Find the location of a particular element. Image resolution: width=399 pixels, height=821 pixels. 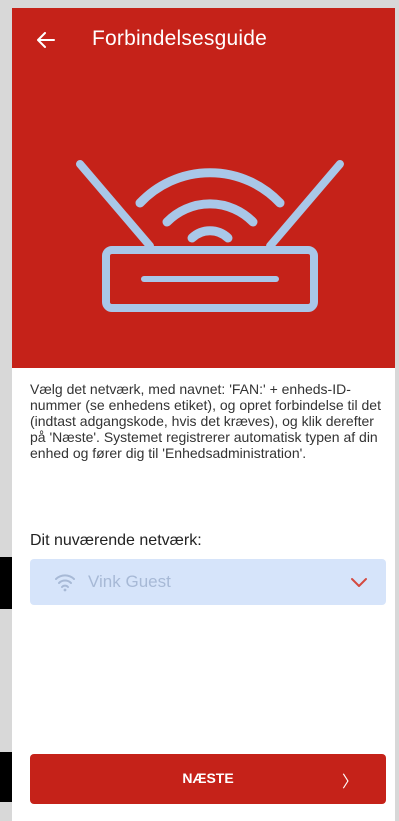

back-button is located at coordinates (46, 40).